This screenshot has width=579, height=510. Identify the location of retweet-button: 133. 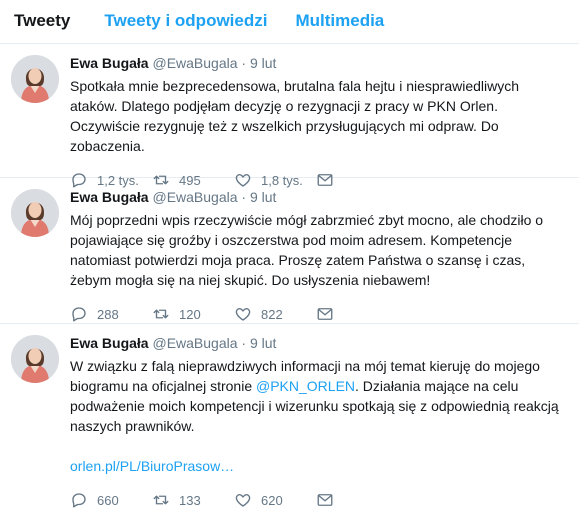
(193, 500).